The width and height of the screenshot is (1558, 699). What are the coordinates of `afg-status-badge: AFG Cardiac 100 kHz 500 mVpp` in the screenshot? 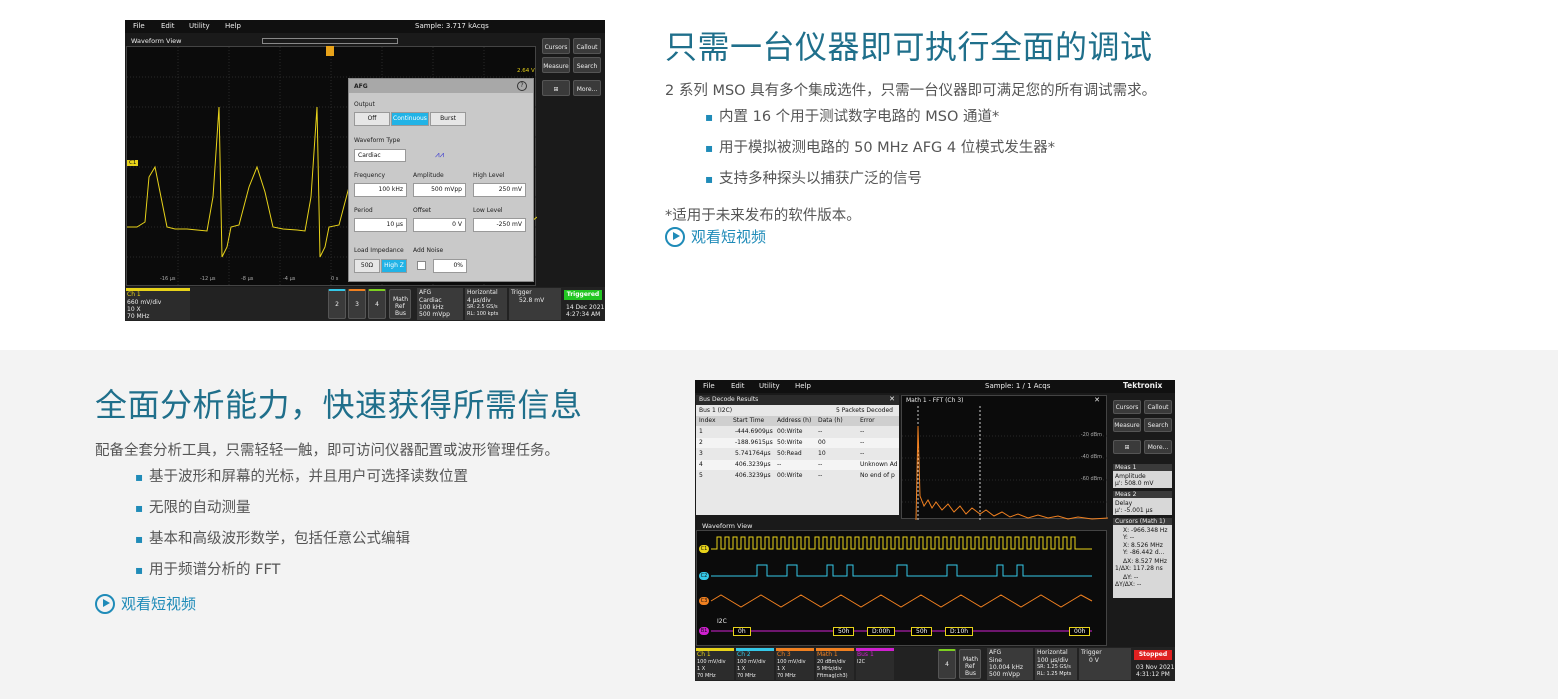 It's located at (440, 304).